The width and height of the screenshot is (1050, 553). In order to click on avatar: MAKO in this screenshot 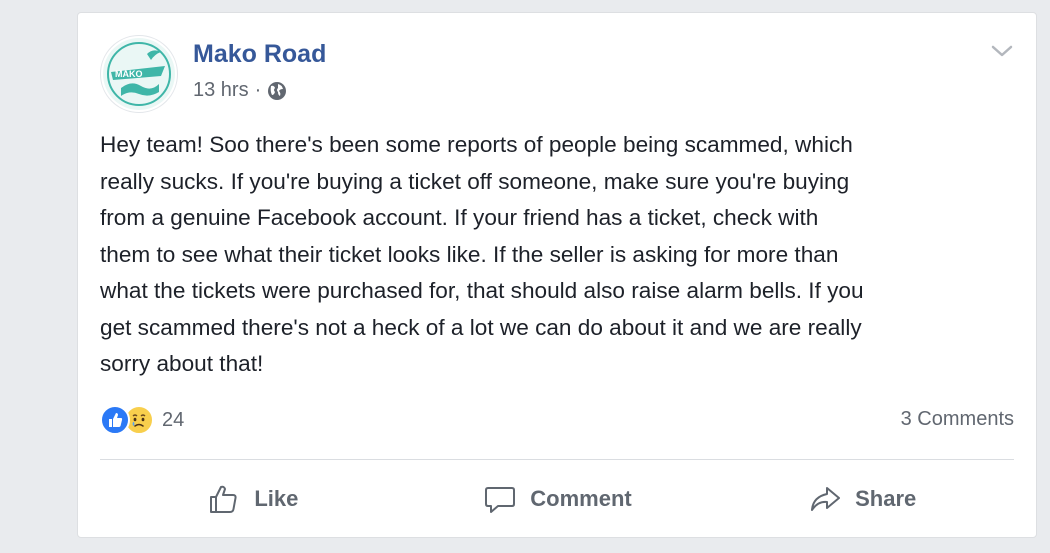, I will do `click(139, 74)`.